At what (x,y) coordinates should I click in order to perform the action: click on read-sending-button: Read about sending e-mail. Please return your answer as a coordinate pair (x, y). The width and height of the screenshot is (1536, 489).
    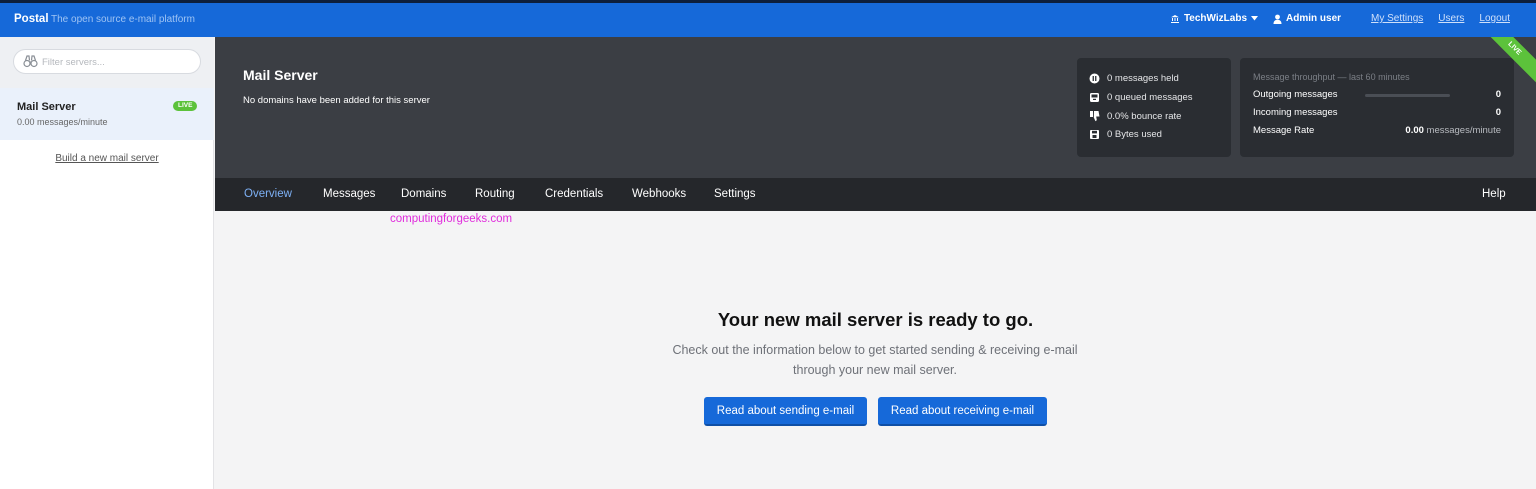
    Looking at the image, I should click on (785, 411).